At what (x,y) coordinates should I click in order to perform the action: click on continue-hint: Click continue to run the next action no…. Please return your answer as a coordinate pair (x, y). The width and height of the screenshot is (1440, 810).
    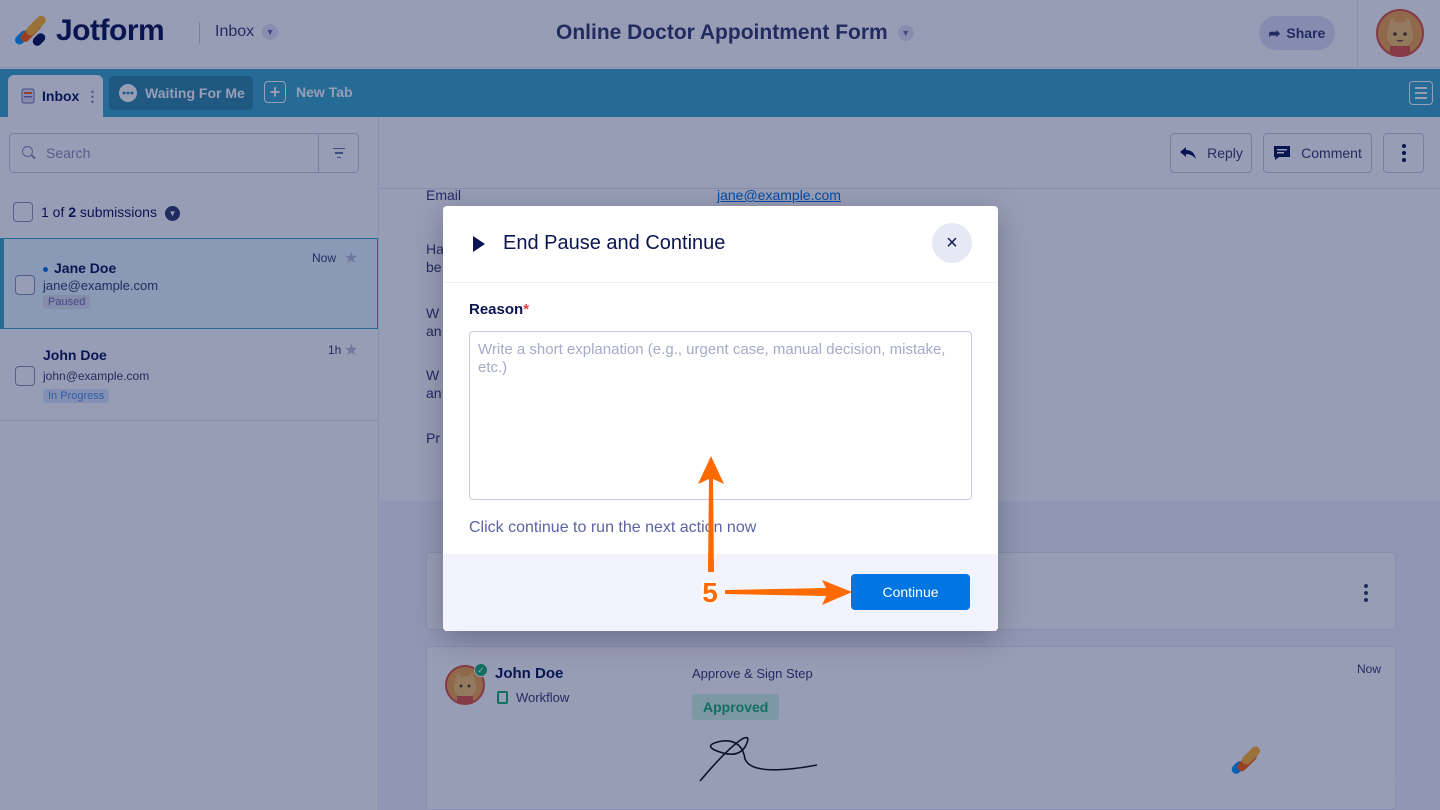
    Looking at the image, I should click on (613, 527).